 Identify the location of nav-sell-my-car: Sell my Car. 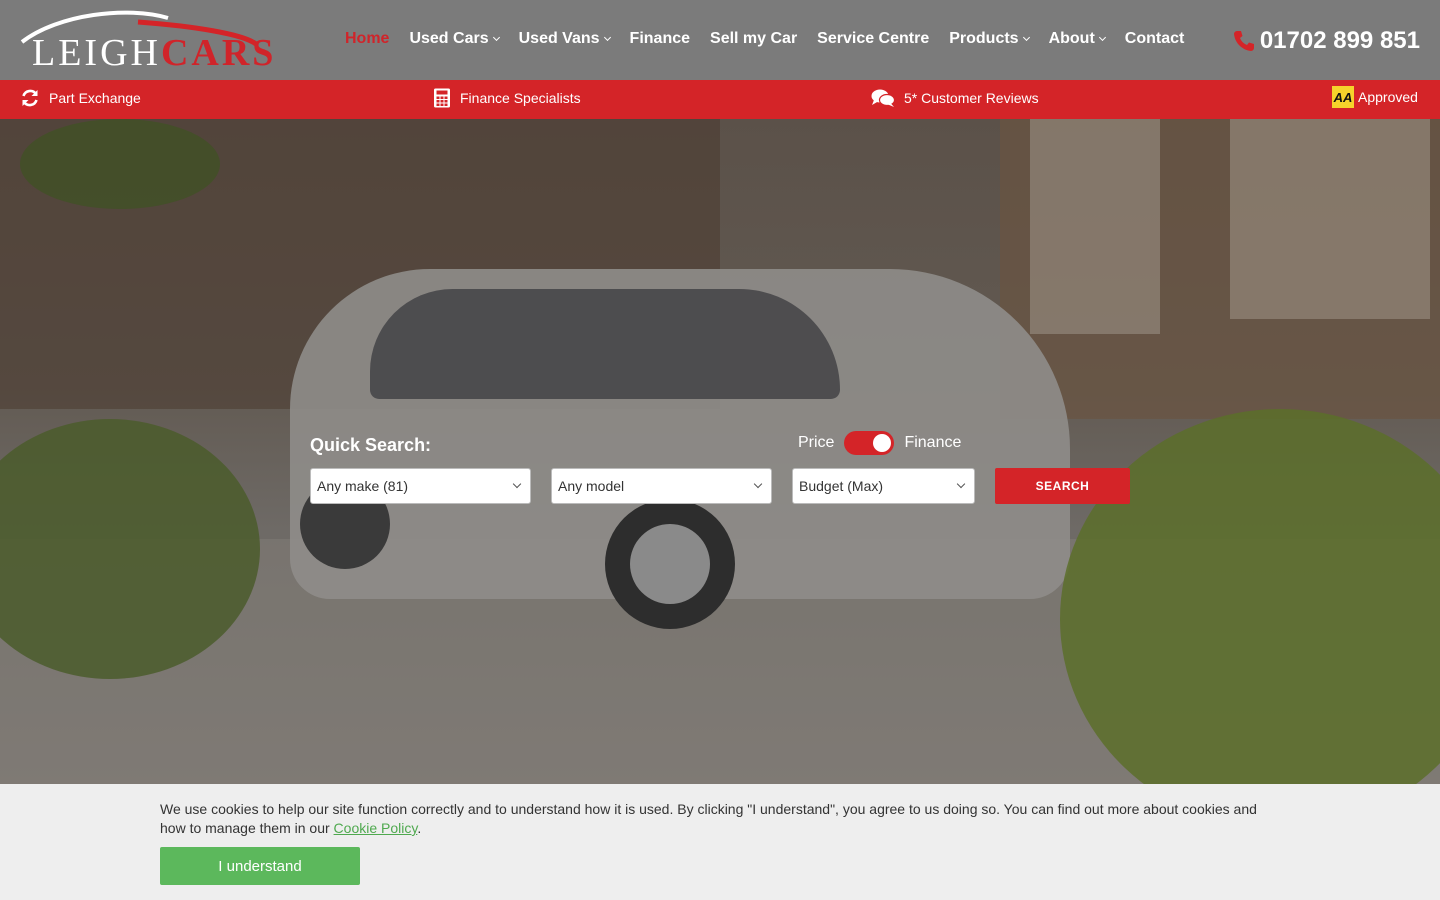
(753, 39).